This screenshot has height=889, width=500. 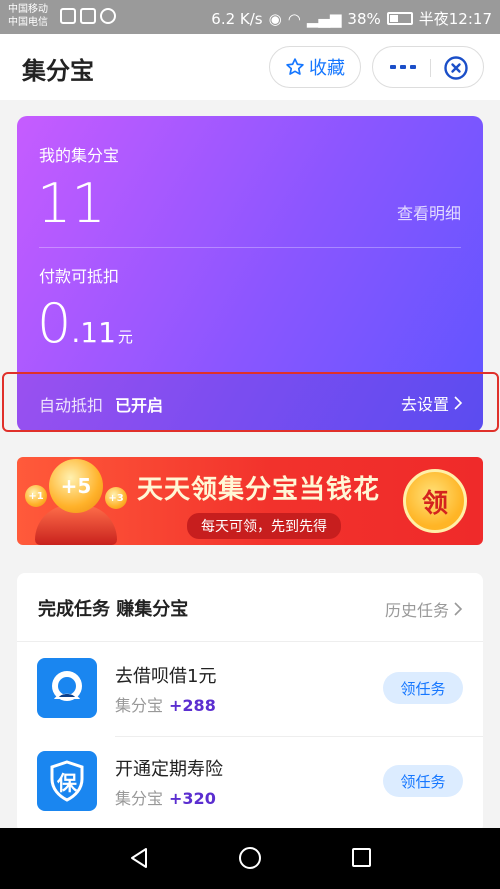 What do you see at coordinates (165, 704) in the screenshot?
I see `task-reward: 集分宝 +288` at bounding box center [165, 704].